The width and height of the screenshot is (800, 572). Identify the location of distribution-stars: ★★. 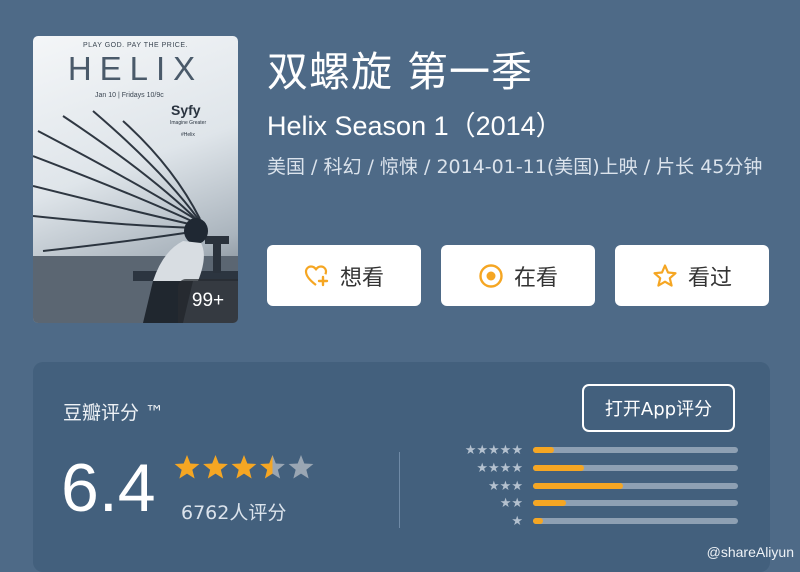
(511, 504).